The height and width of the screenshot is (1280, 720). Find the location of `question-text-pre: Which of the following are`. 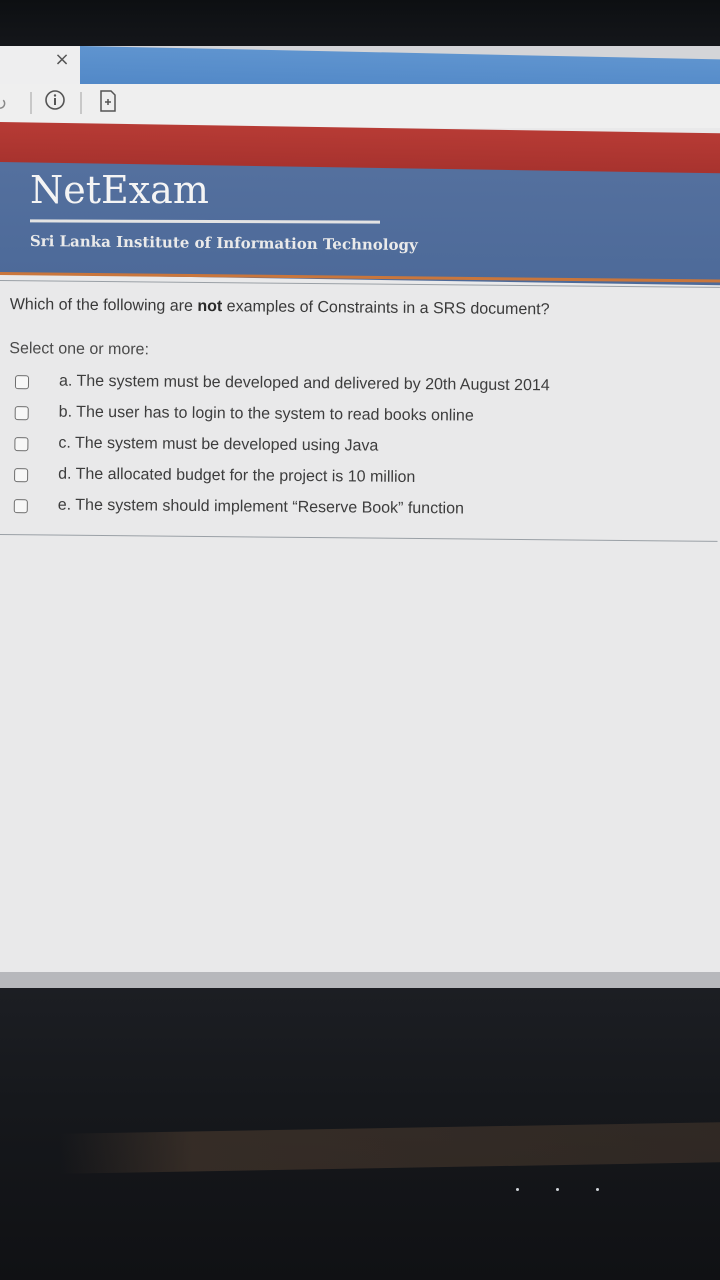

question-text-pre: Which of the following are is located at coordinates (103, 305).